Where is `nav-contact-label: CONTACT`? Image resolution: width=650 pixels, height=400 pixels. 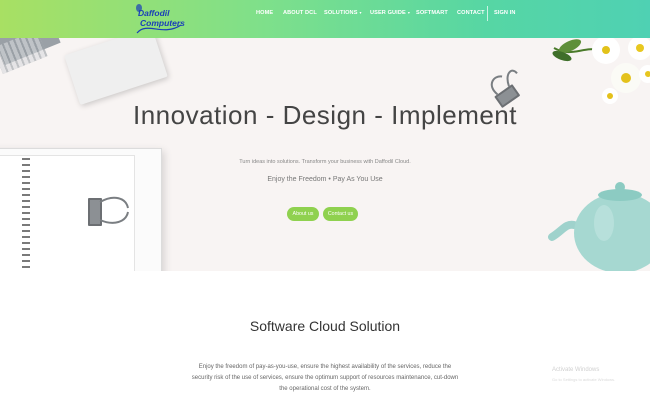
nav-contact-label: CONTACT is located at coordinates (471, 13).